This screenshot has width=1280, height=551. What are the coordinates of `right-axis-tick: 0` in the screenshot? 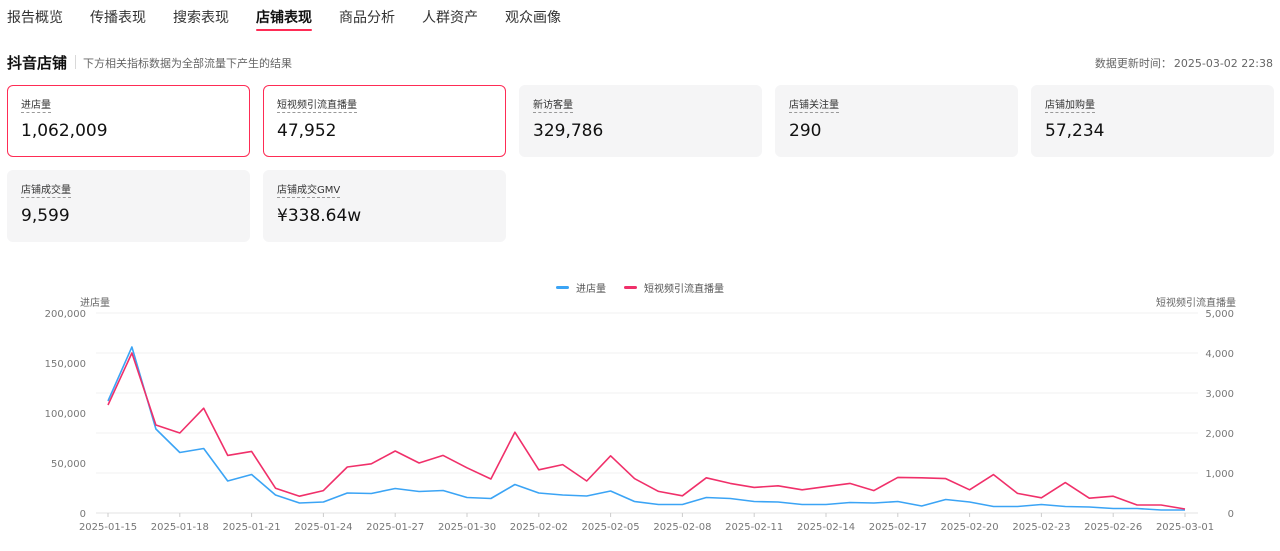 It's located at (1231, 514).